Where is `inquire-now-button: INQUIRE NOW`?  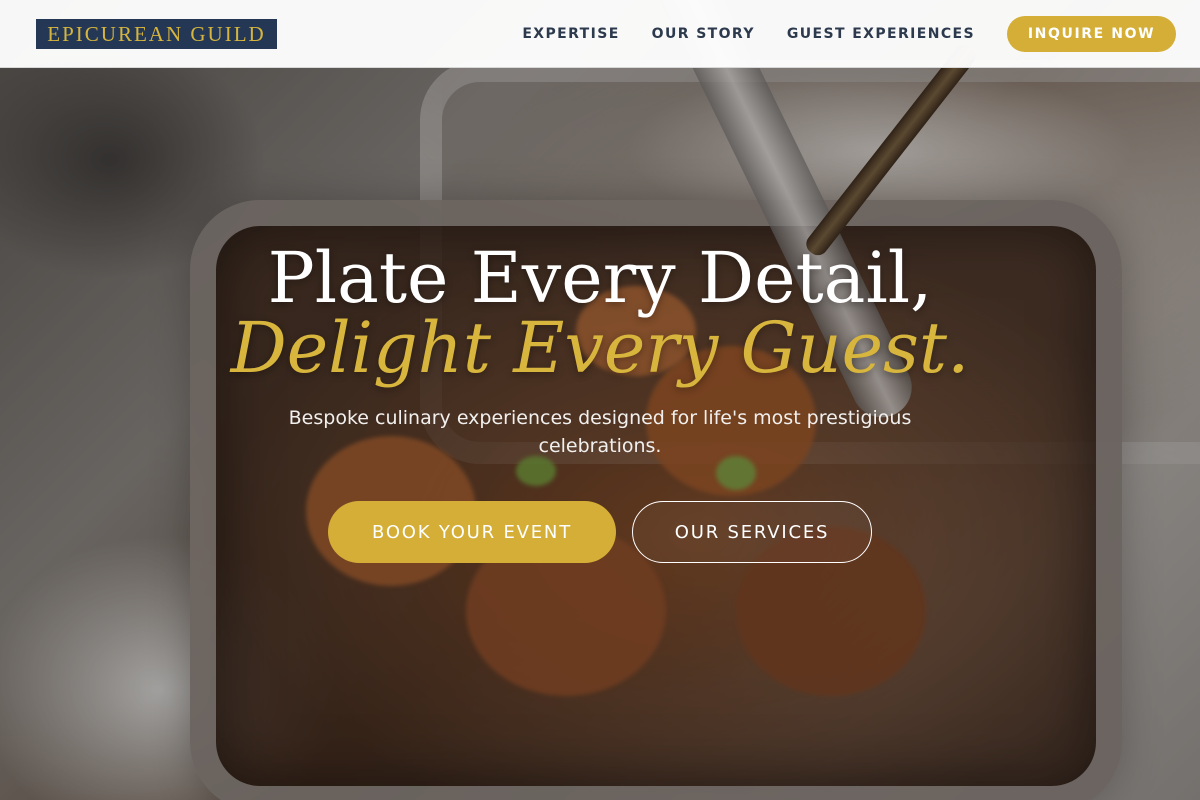
inquire-now-button: INQUIRE NOW is located at coordinates (1091, 34).